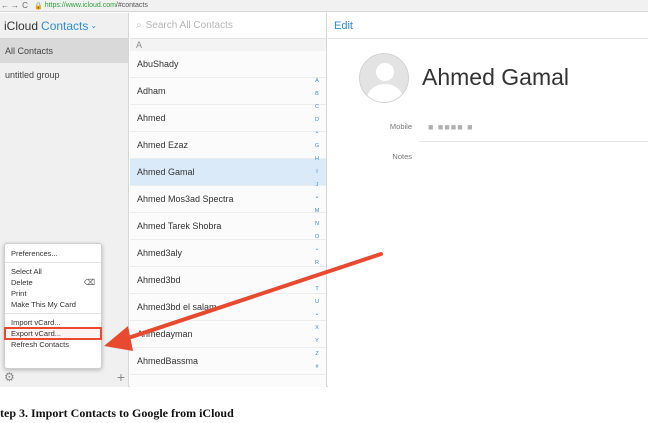 The height and width of the screenshot is (423, 648). Describe the element at coordinates (131, 5) in the screenshot. I see `url-path: /#contacts` at that location.